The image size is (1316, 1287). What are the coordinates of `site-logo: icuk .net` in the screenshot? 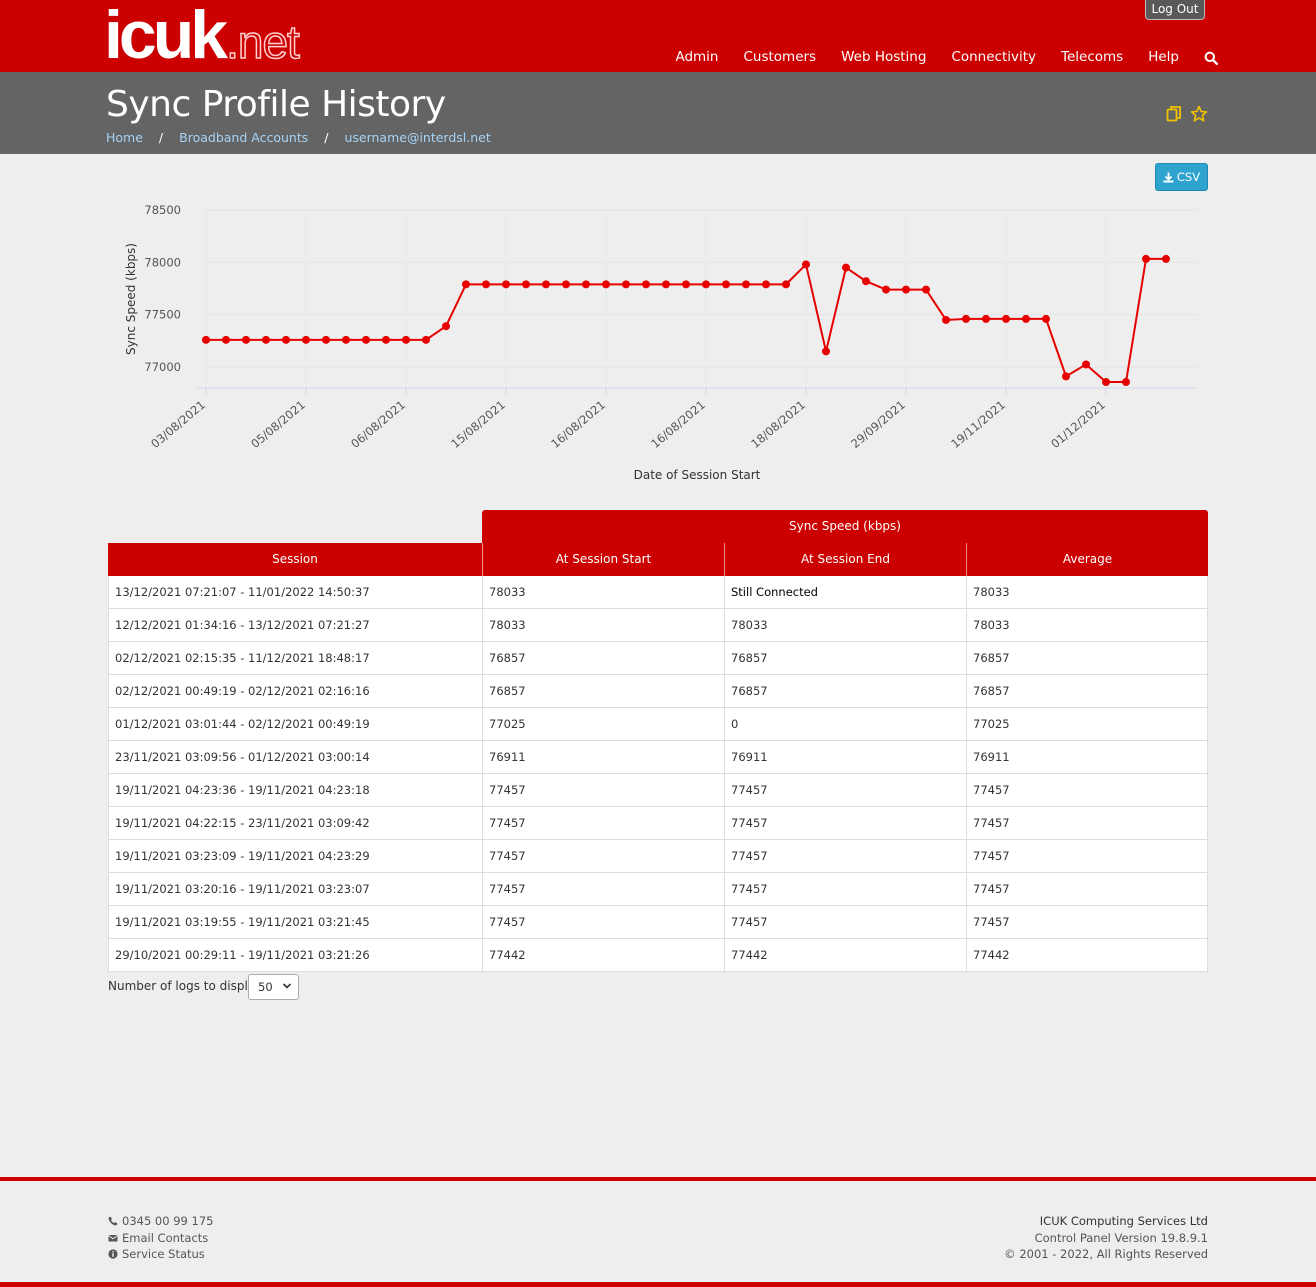 It's located at (202, 36).